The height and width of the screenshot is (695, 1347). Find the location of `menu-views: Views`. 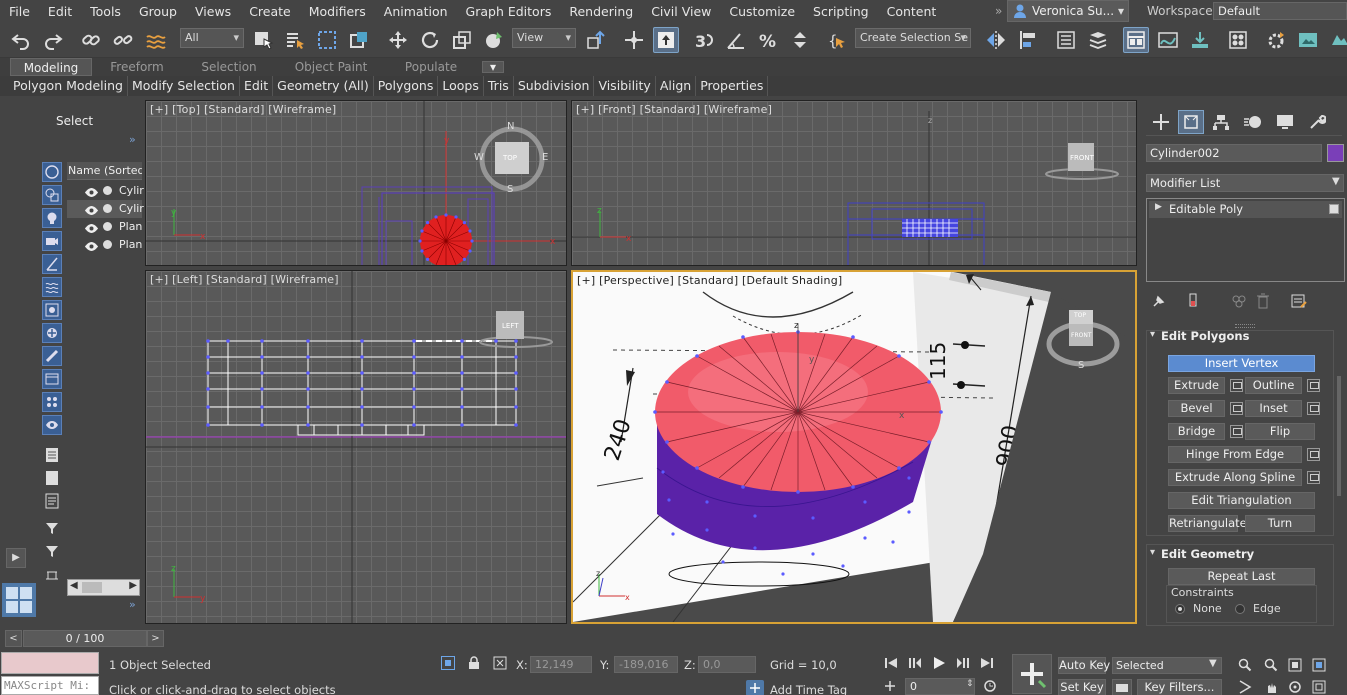

menu-views: Views is located at coordinates (213, 11).